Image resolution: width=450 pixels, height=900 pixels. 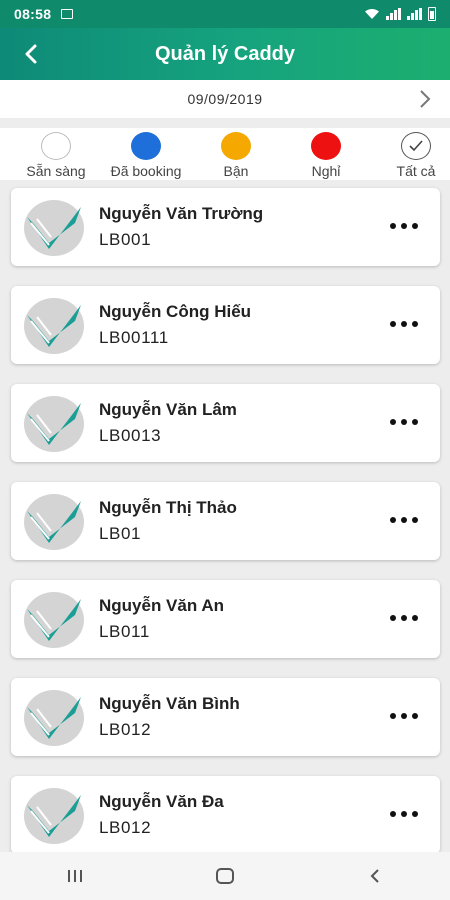 I want to click on filter-off: Nghỉ, so click(x=326, y=155).